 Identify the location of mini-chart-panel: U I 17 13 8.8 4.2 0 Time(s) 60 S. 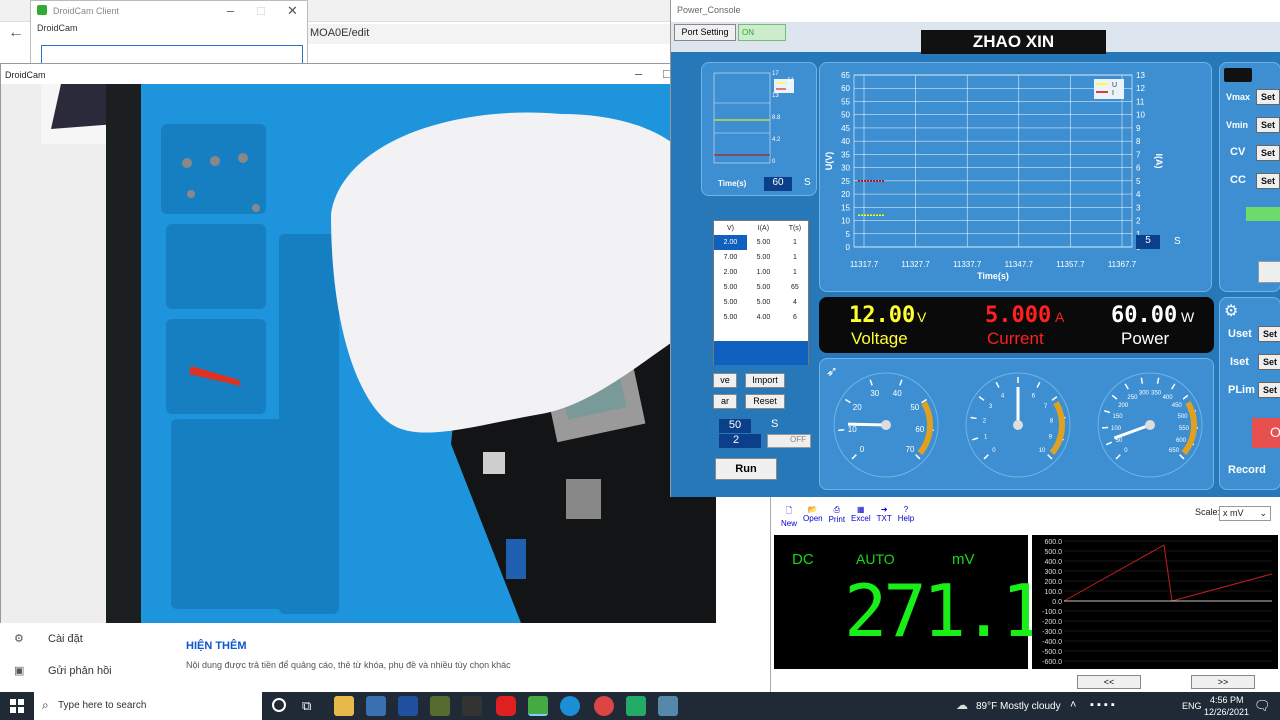
(759, 129).